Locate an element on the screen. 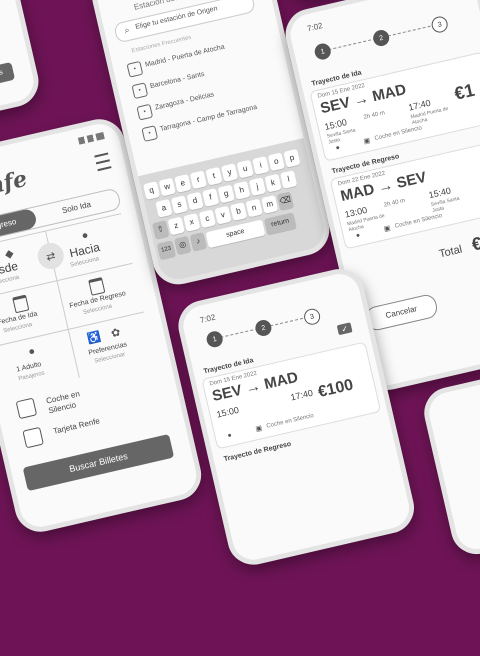 The image size is (480, 656). bottom-cropped-phone is located at coordinates (449, 458).